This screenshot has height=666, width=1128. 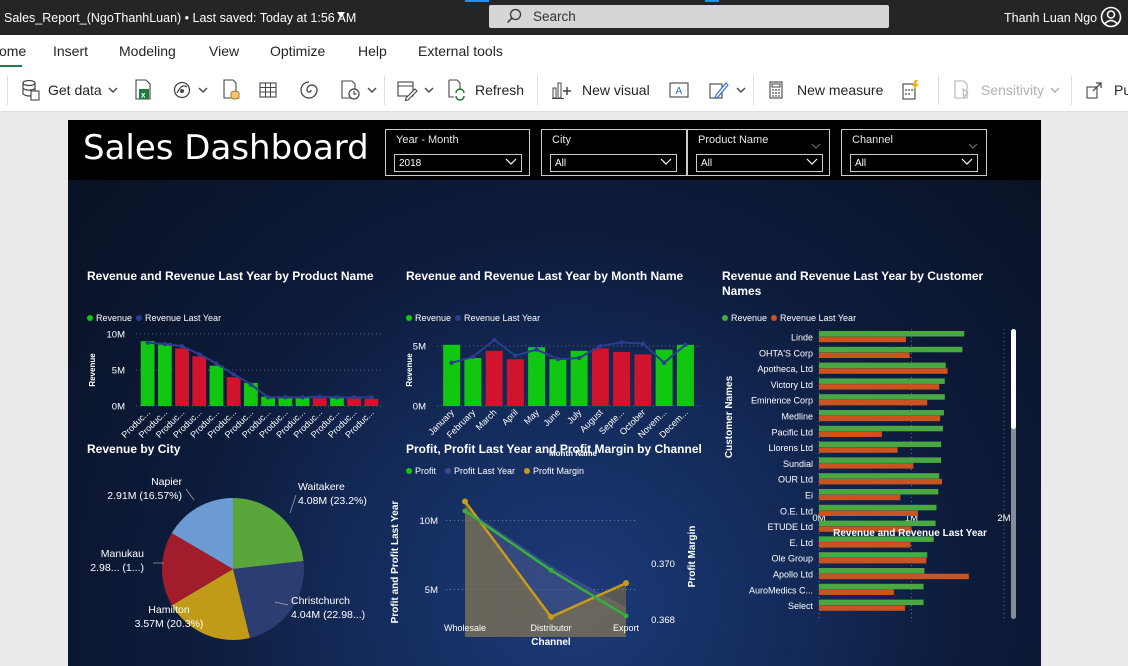 What do you see at coordinates (1013, 90) in the screenshot?
I see `sensitivity-label: Sensitivity` at bounding box center [1013, 90].